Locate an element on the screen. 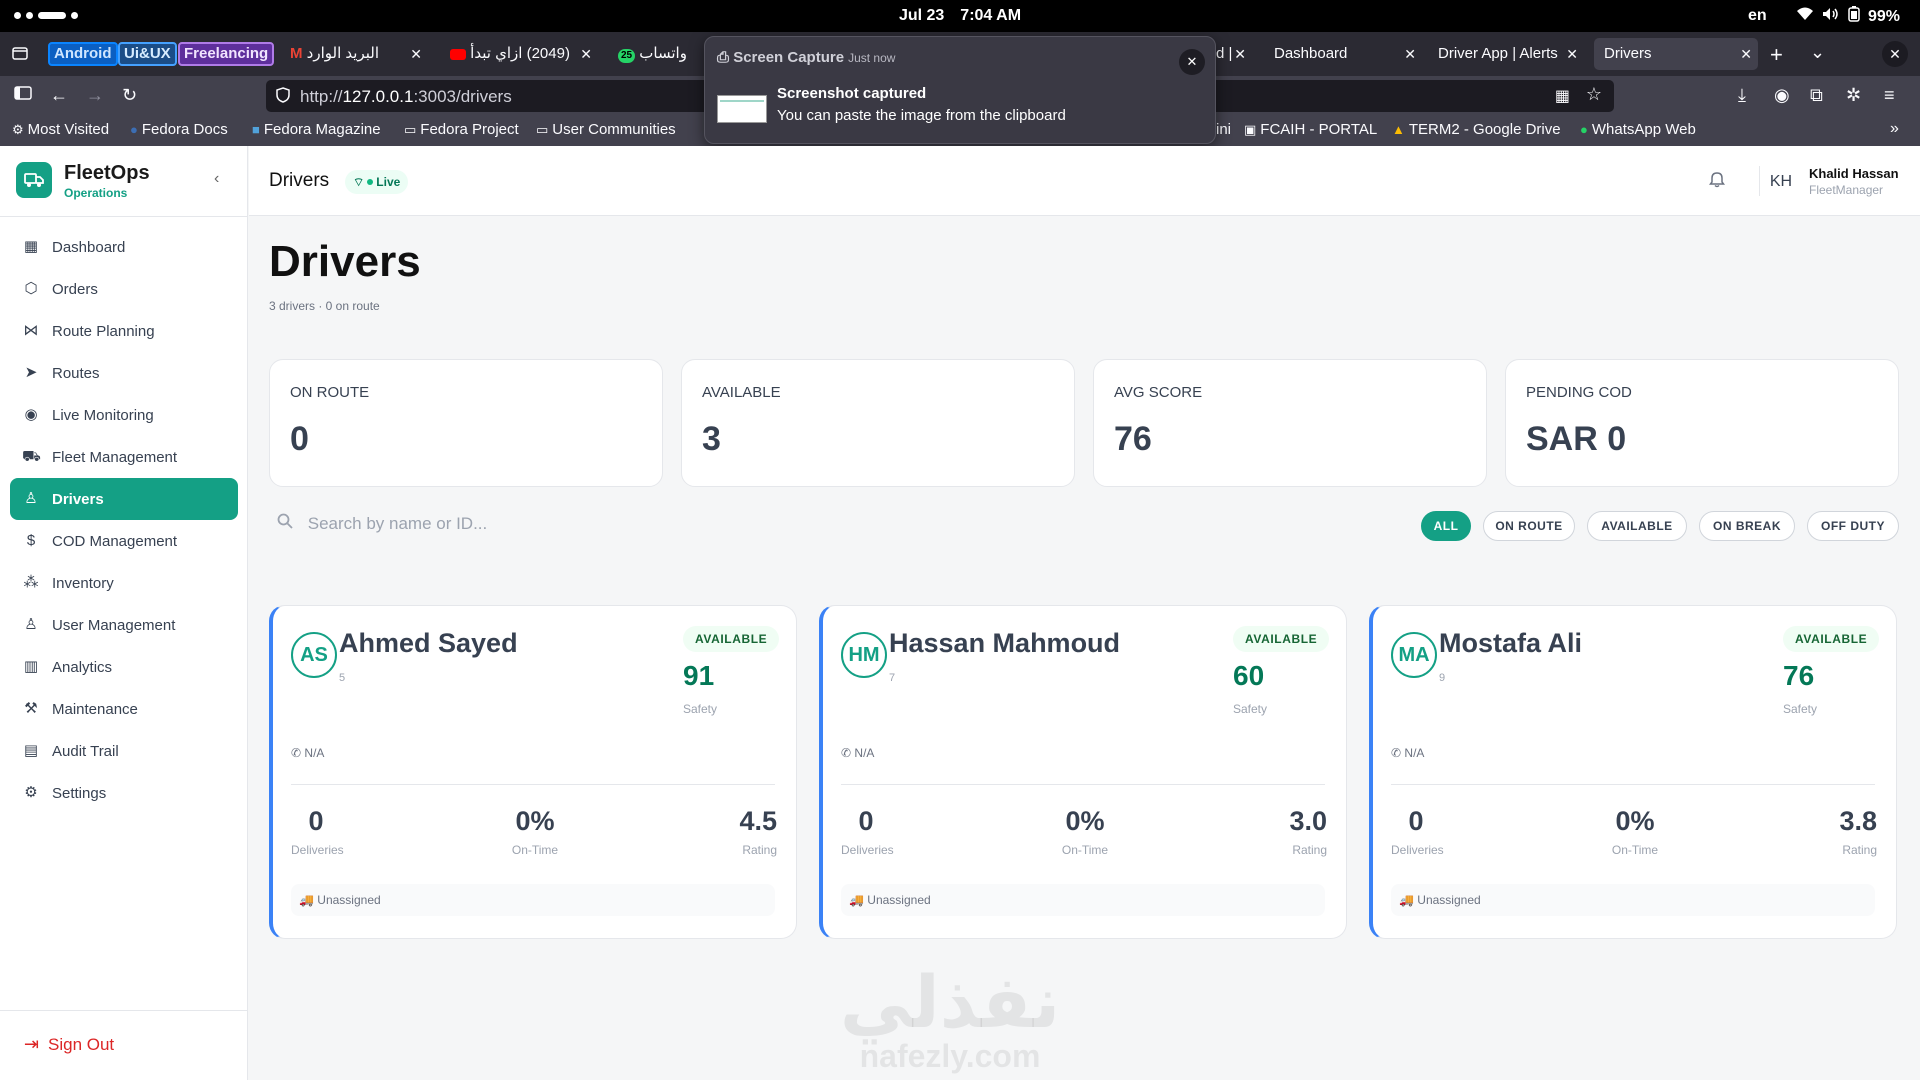  truck-icon: 🚚 is located at coordinates (306, 900).